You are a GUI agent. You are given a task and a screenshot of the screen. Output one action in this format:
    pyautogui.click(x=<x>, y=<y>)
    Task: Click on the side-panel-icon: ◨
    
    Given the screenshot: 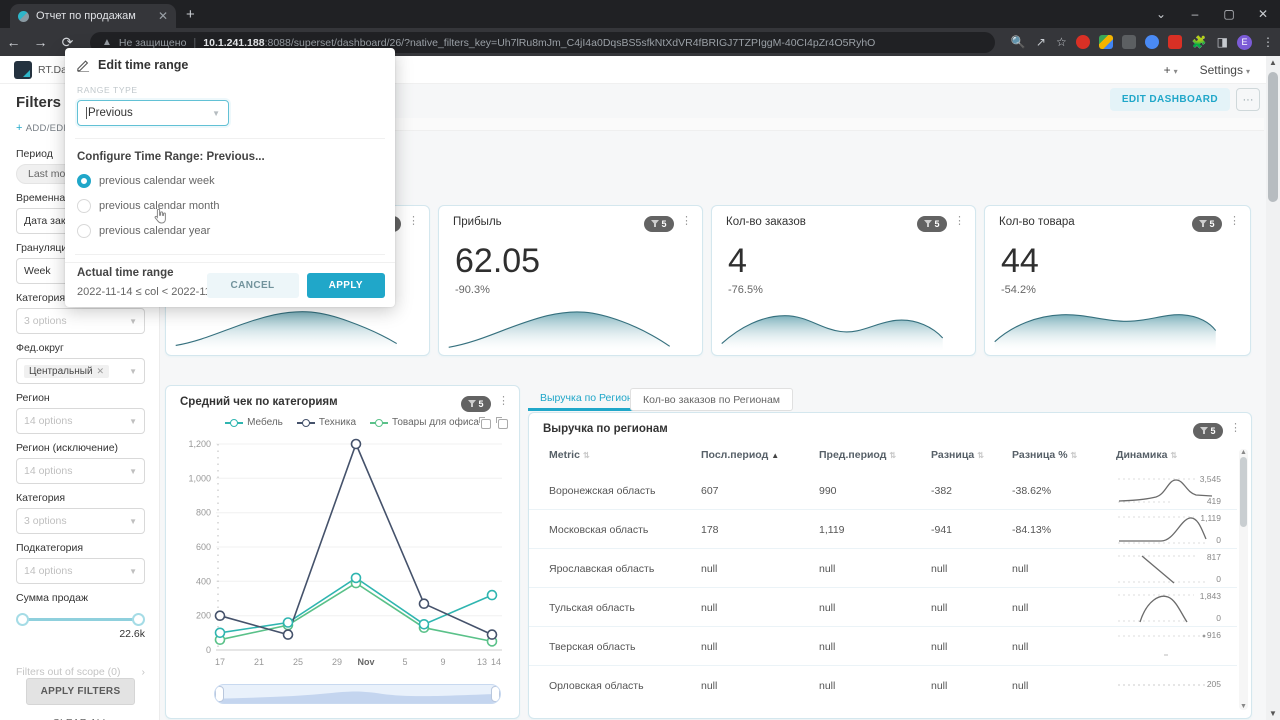 What is the action you would take?
    pyautogui.click(x=1222, y=42)
    